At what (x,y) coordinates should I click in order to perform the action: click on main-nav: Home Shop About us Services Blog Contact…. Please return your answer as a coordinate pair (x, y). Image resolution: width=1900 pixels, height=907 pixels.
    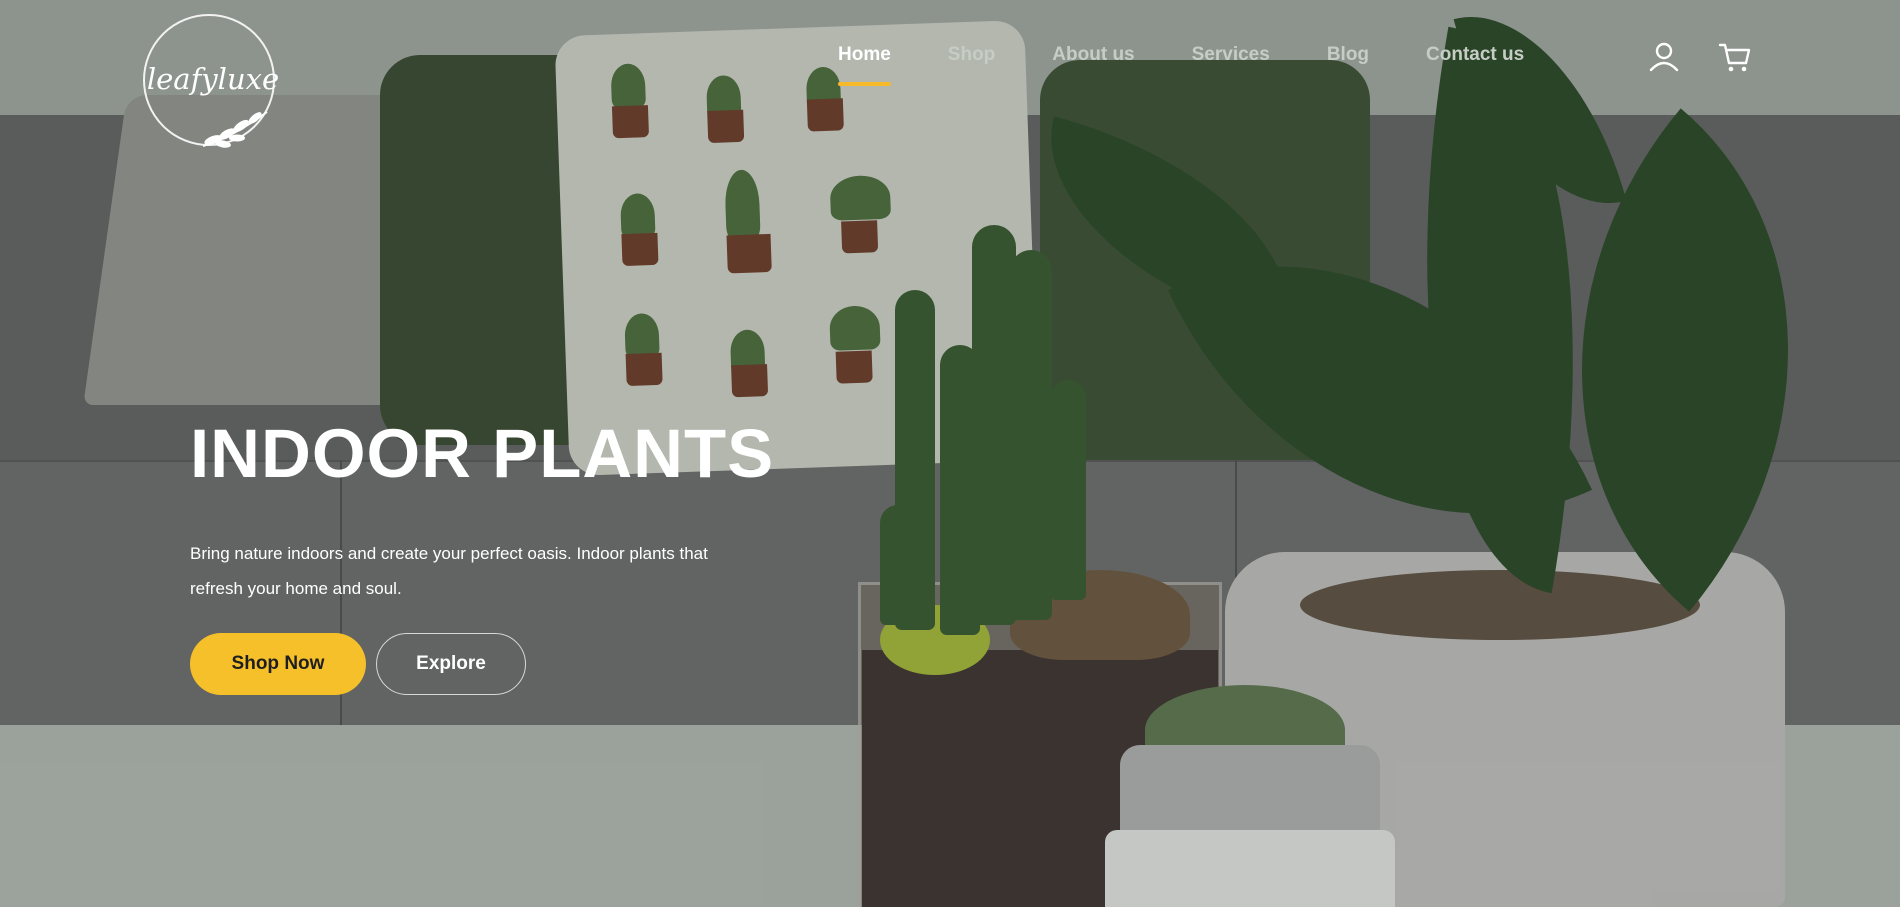
    Looking at the image, I should click on (1209, 65).